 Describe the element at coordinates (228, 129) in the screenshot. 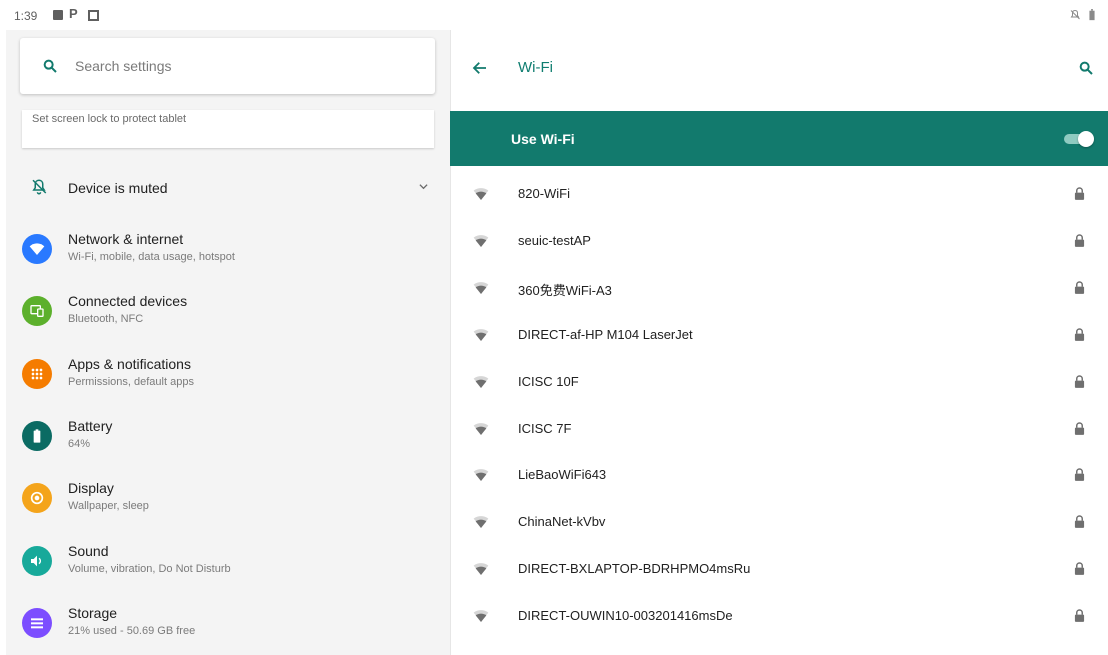

I see `suggestion-card: Set screen lock to protect tablet` at that location.